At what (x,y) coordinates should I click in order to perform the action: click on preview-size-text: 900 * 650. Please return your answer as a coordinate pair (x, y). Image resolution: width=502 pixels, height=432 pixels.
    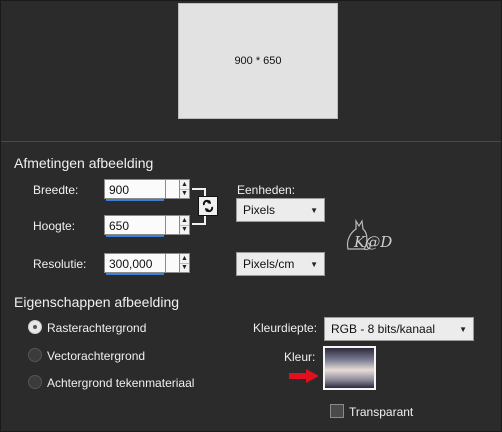
    Looking at the image, I should click on (258, 61).